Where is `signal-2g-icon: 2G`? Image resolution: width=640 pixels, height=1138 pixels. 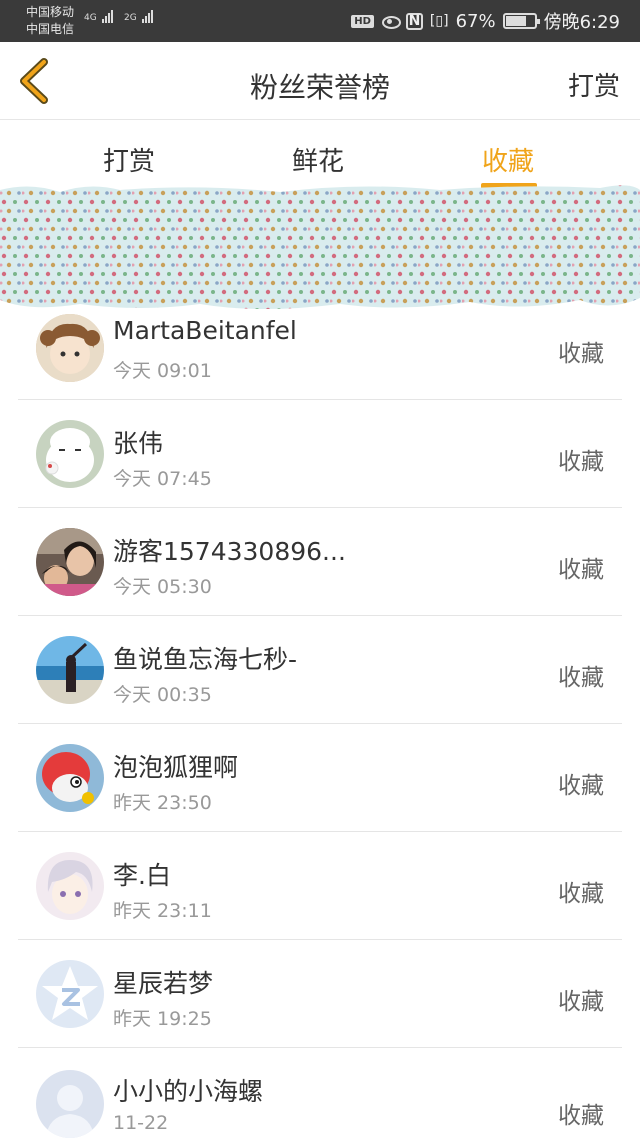 signal-2g-icon: 2G is located at coordinates (139, 16).